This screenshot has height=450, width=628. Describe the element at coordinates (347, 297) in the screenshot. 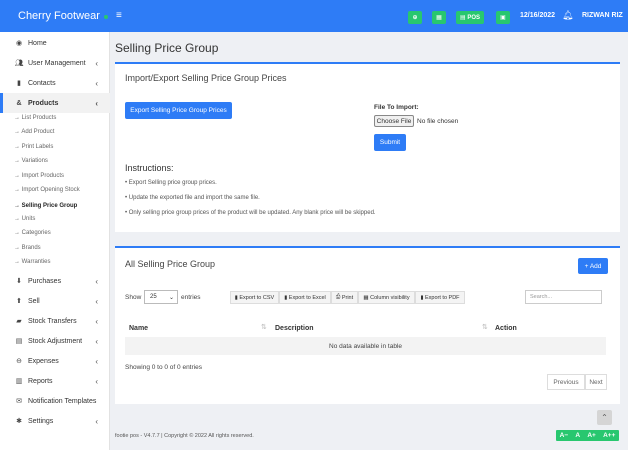

I see `export-label: Print` at that location.